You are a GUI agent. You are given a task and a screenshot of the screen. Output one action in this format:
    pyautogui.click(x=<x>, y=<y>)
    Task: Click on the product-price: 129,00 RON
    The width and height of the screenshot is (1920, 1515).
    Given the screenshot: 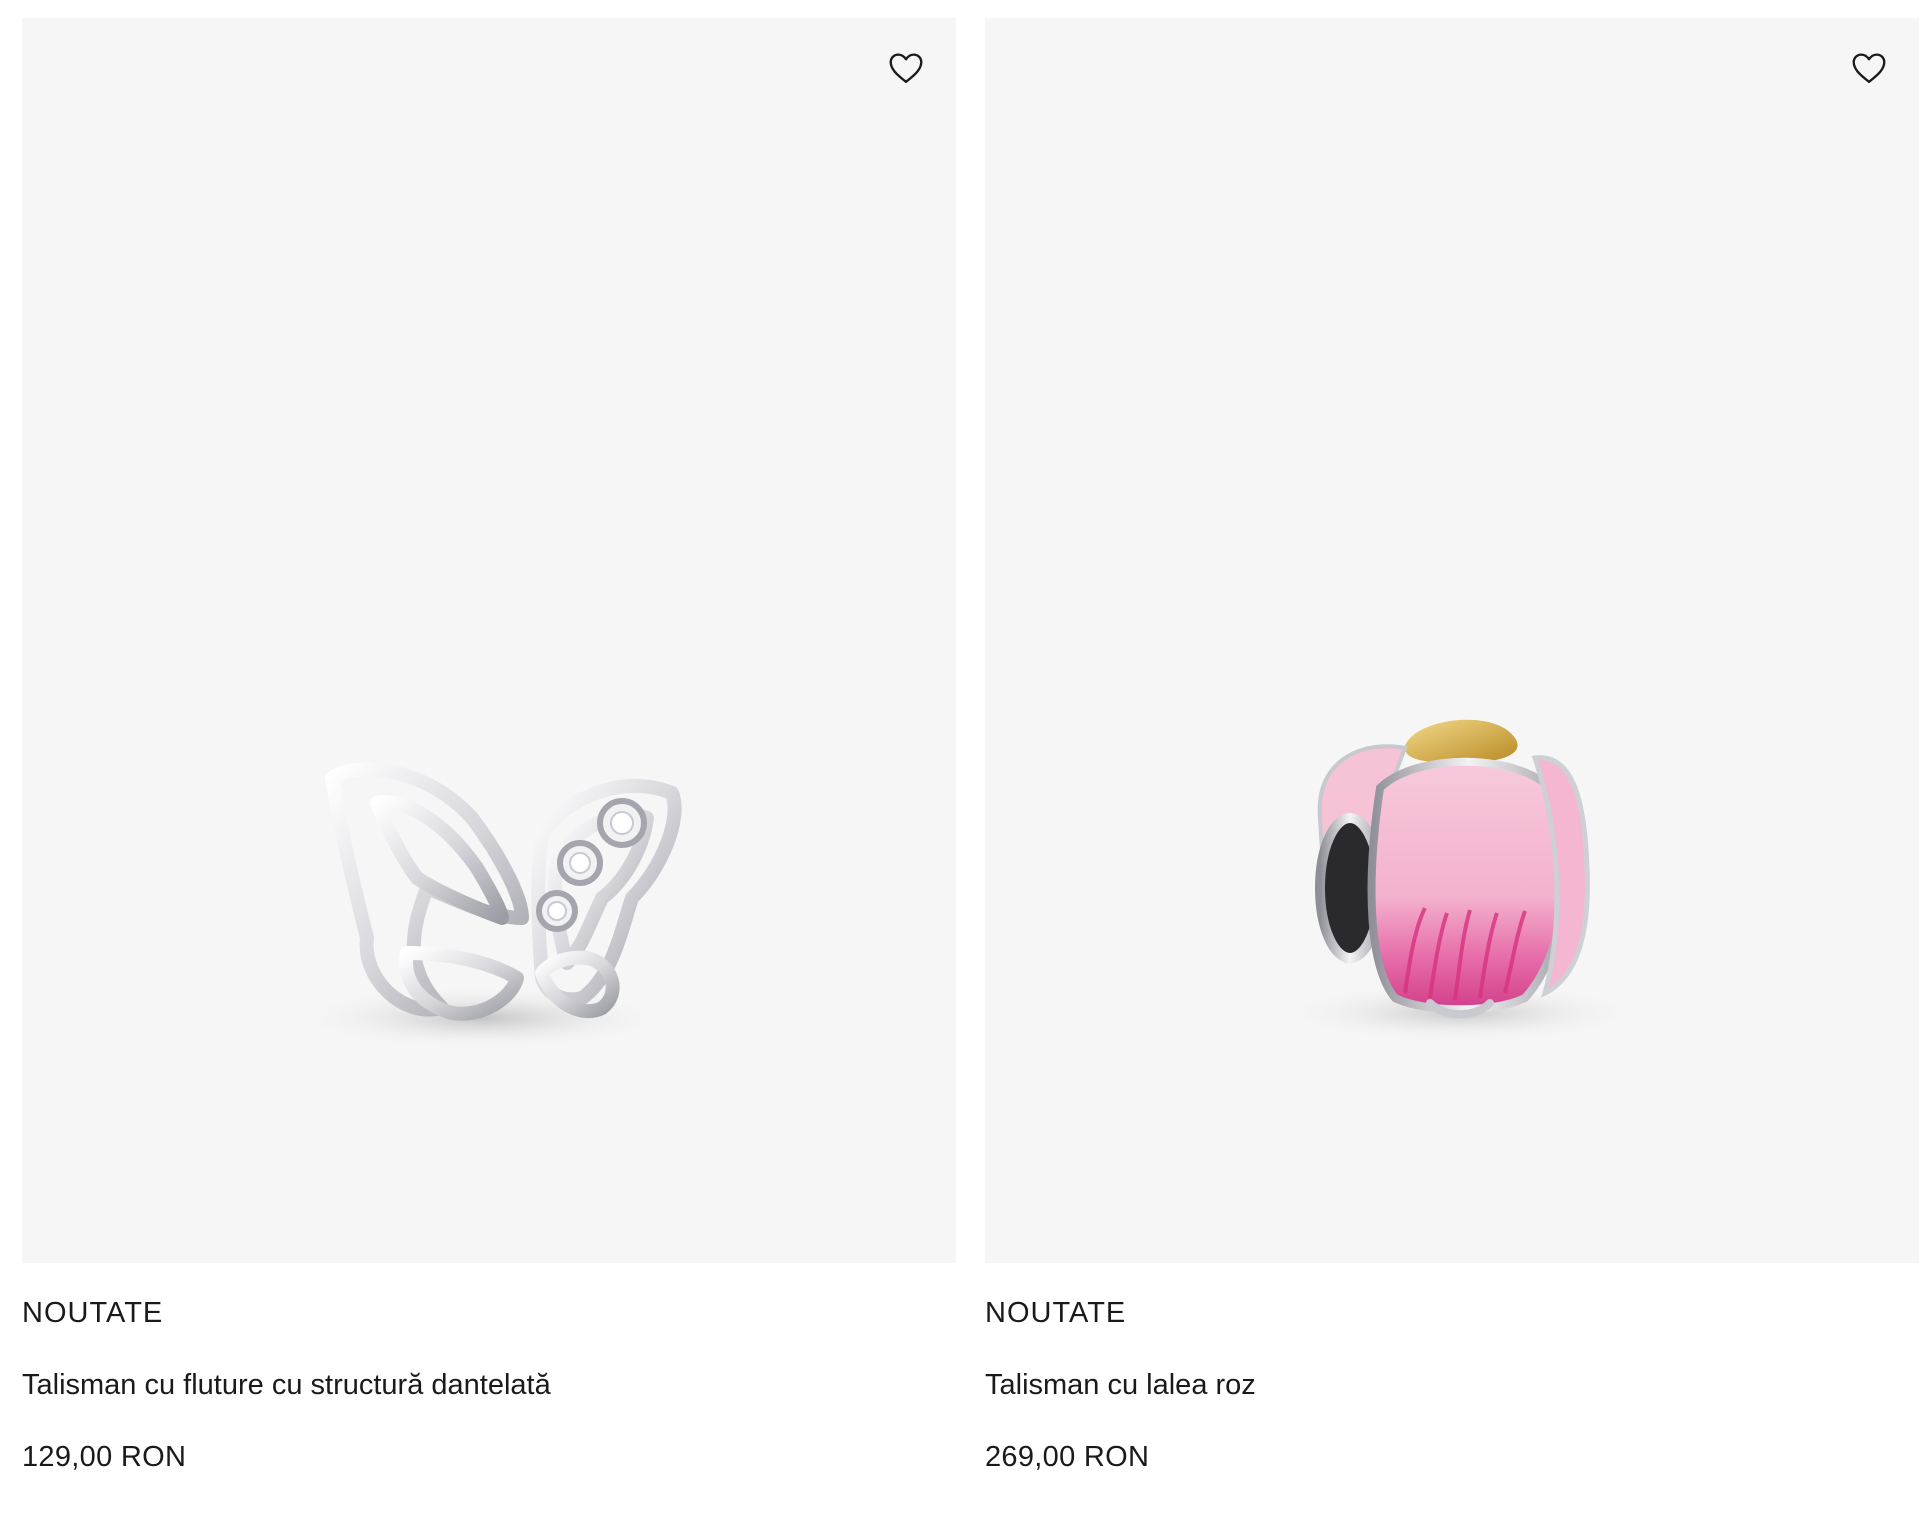 What is the action you would take?
    pyautogui.click(x=104, y=1457)
    